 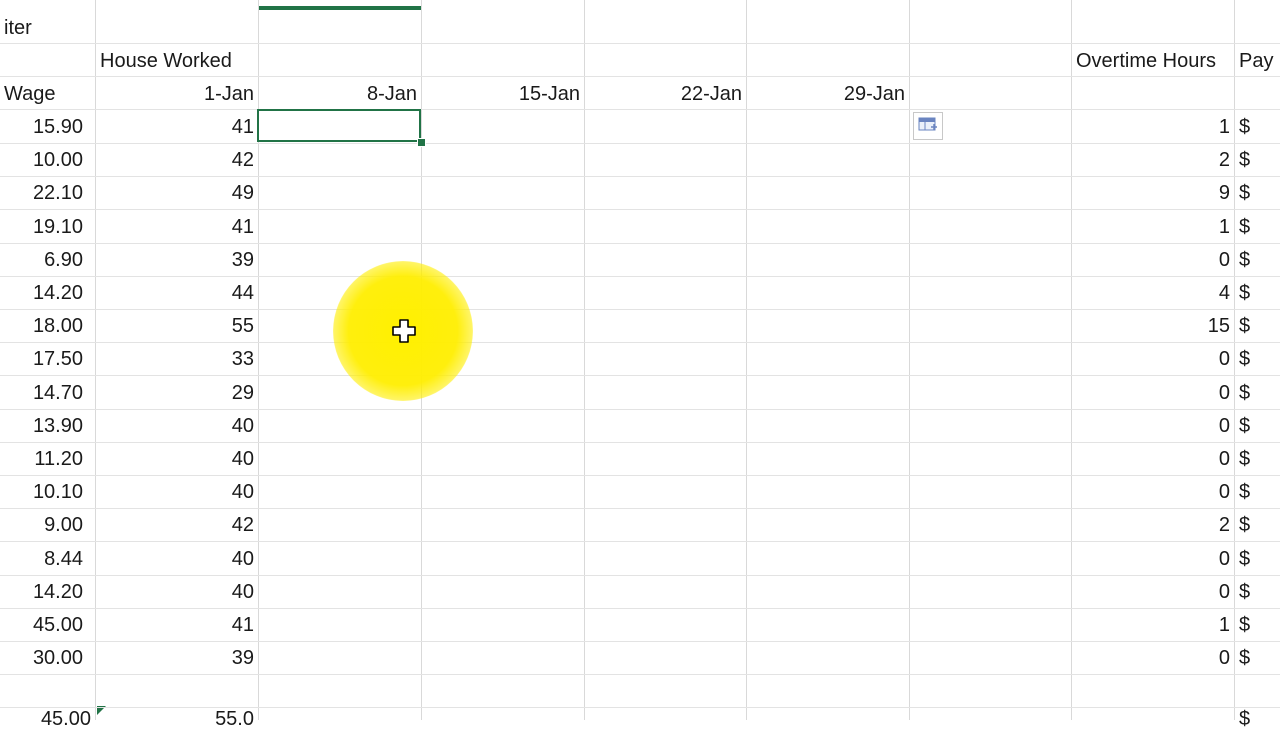 What do you see at coordinates (1153, 325) in the screenshot?
I see `overtime-cell: 15` at bounding box center [1153, 325].